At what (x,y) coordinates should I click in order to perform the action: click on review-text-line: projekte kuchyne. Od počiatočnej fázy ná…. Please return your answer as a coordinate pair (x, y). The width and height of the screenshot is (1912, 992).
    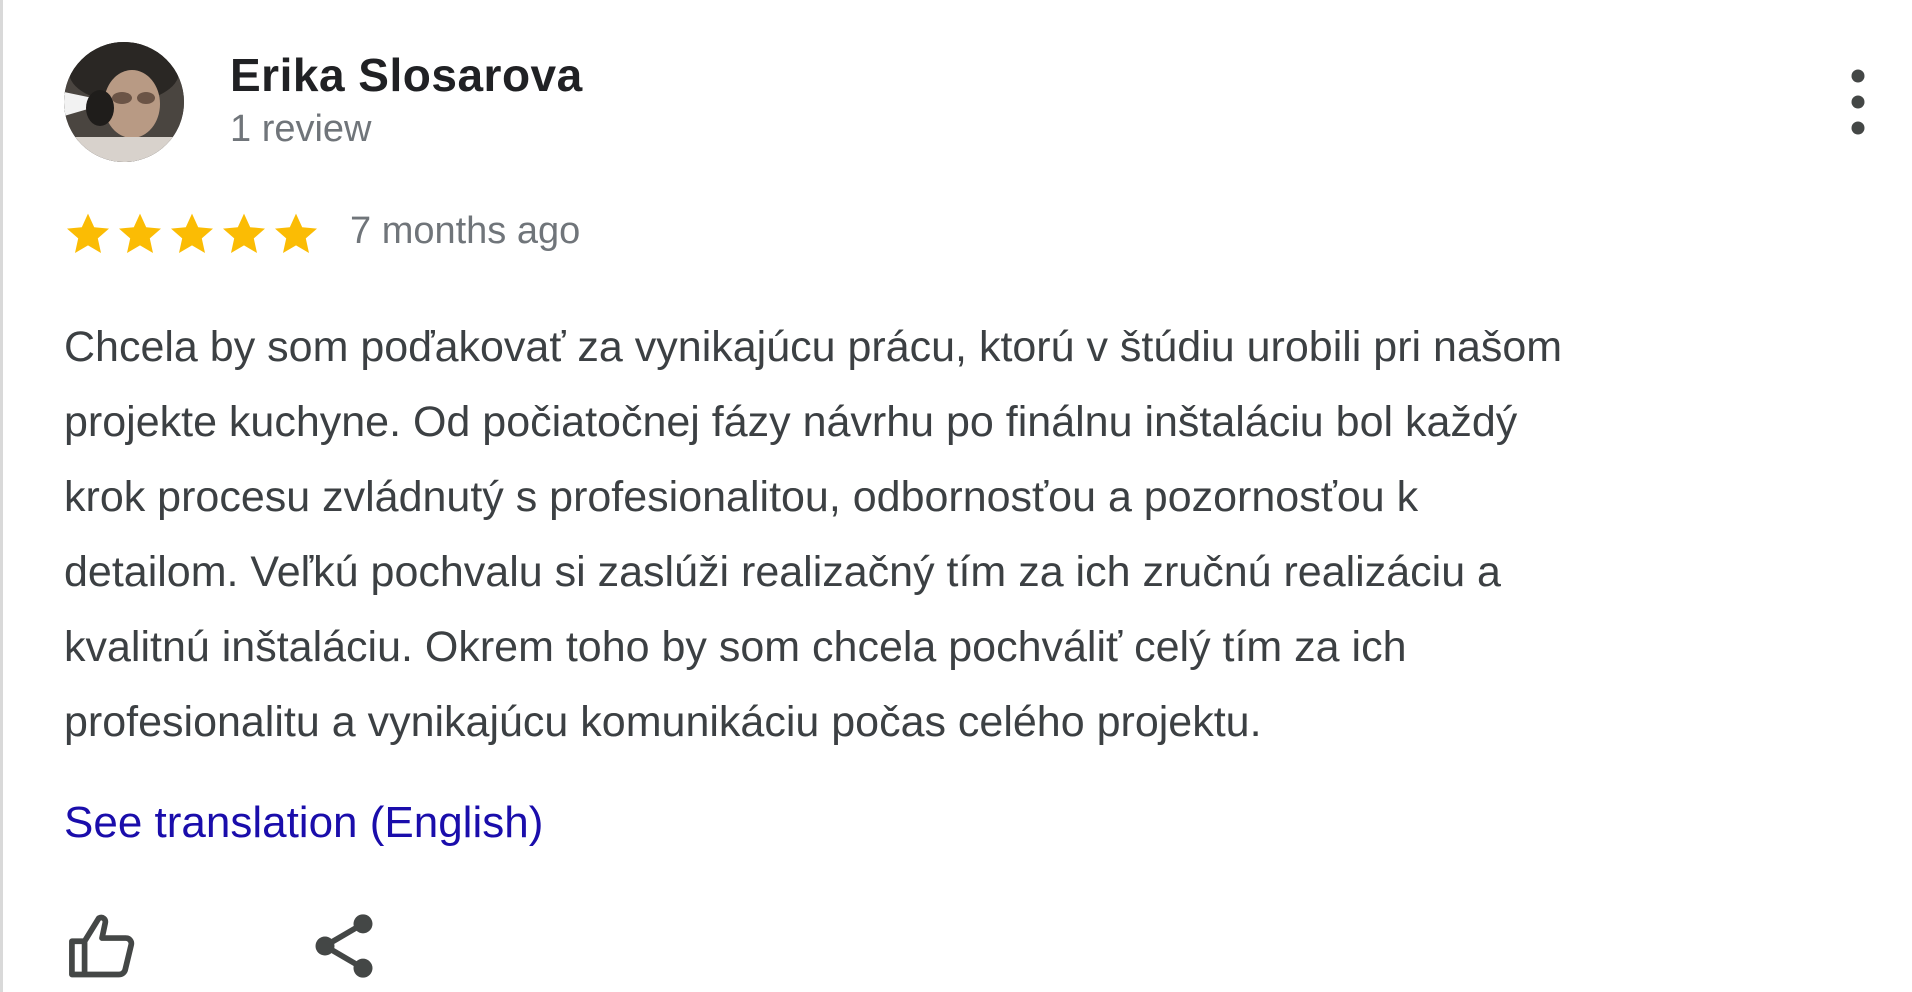
    Looking at the image, I should click on (791, 422).